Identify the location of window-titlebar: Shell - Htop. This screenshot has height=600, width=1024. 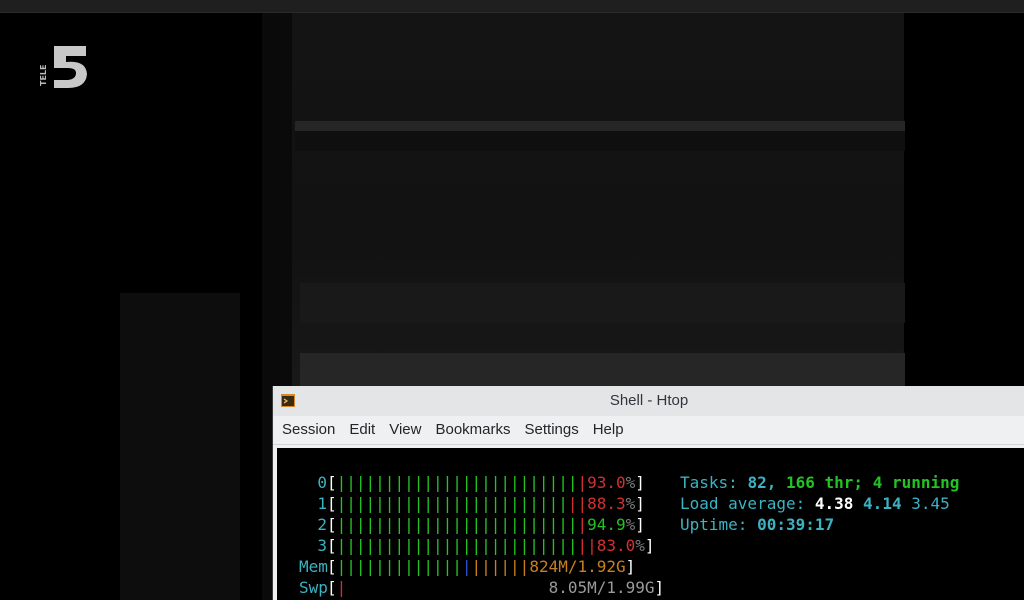
(648, 401).